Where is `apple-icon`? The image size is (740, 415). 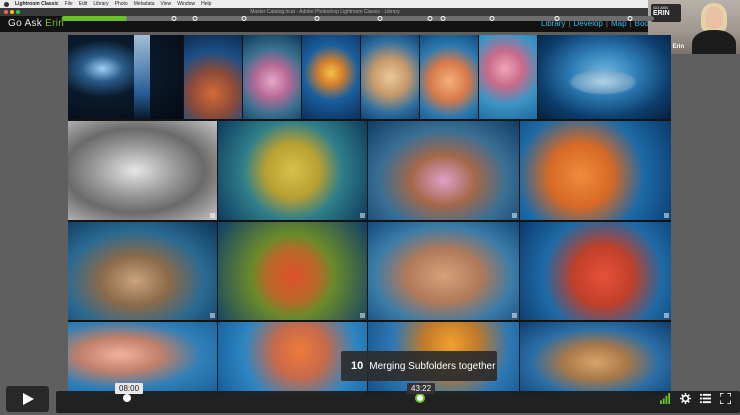
apple-icon is located at coordinates (6, 4).